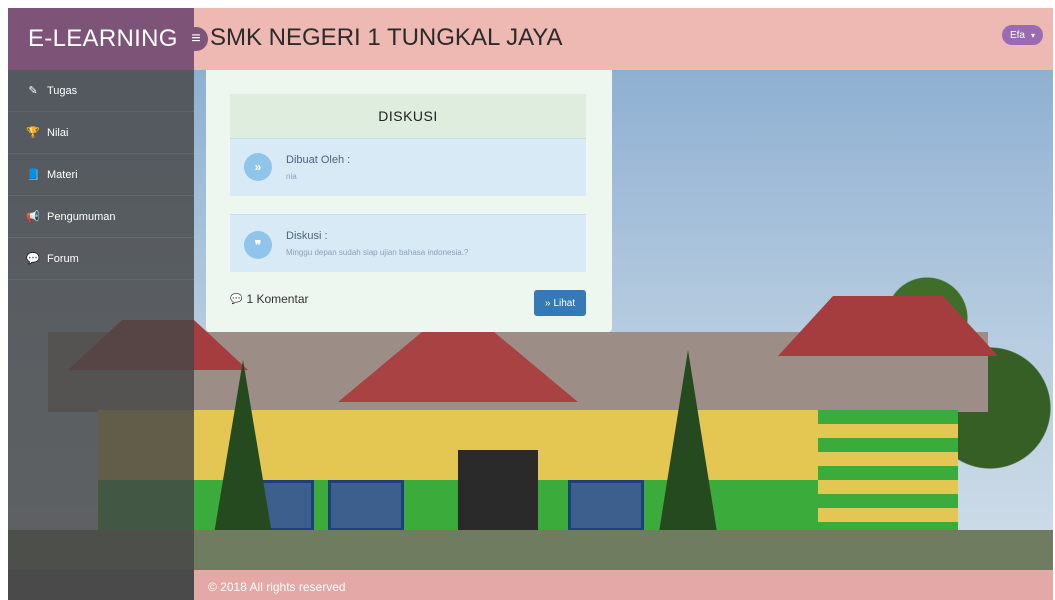  What do you see at coordinates (408, 167) in the screenshot?
I see `author-info-box: » Dibuat Oleh : nia` at bounding box center [408, 167].